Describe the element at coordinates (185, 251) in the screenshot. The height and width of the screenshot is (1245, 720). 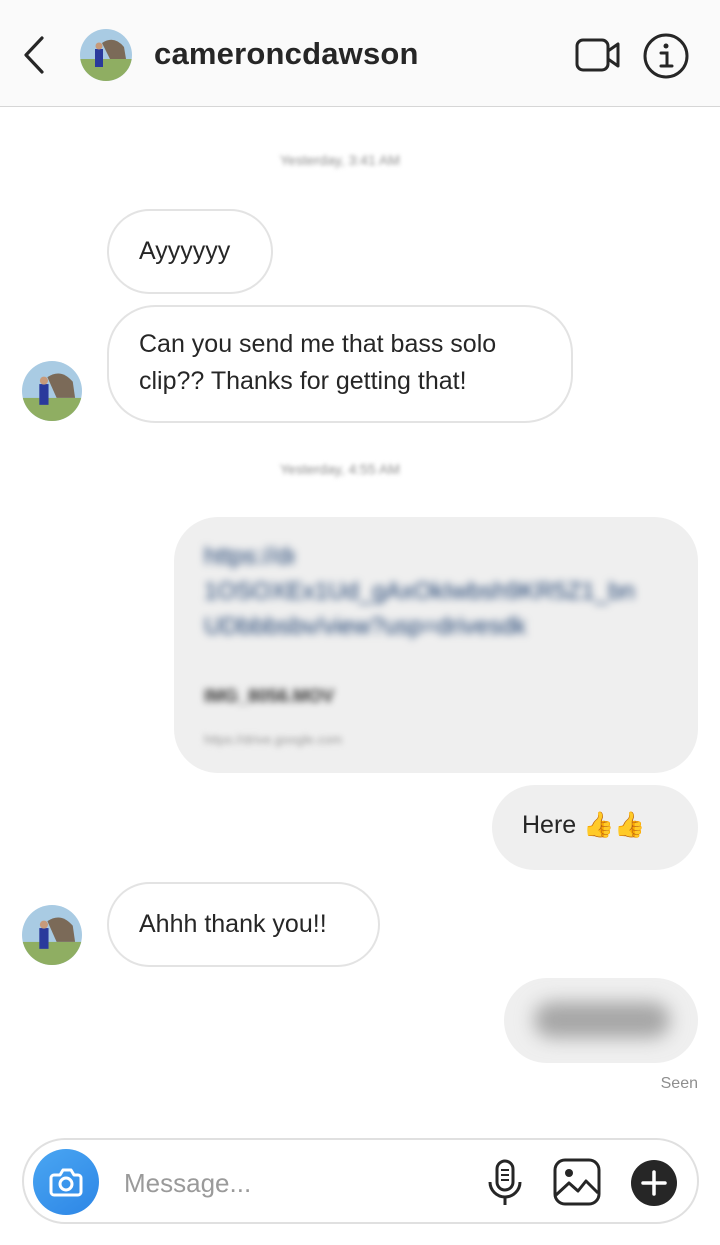
I see `message-text: Ayyyyyy` at that location.